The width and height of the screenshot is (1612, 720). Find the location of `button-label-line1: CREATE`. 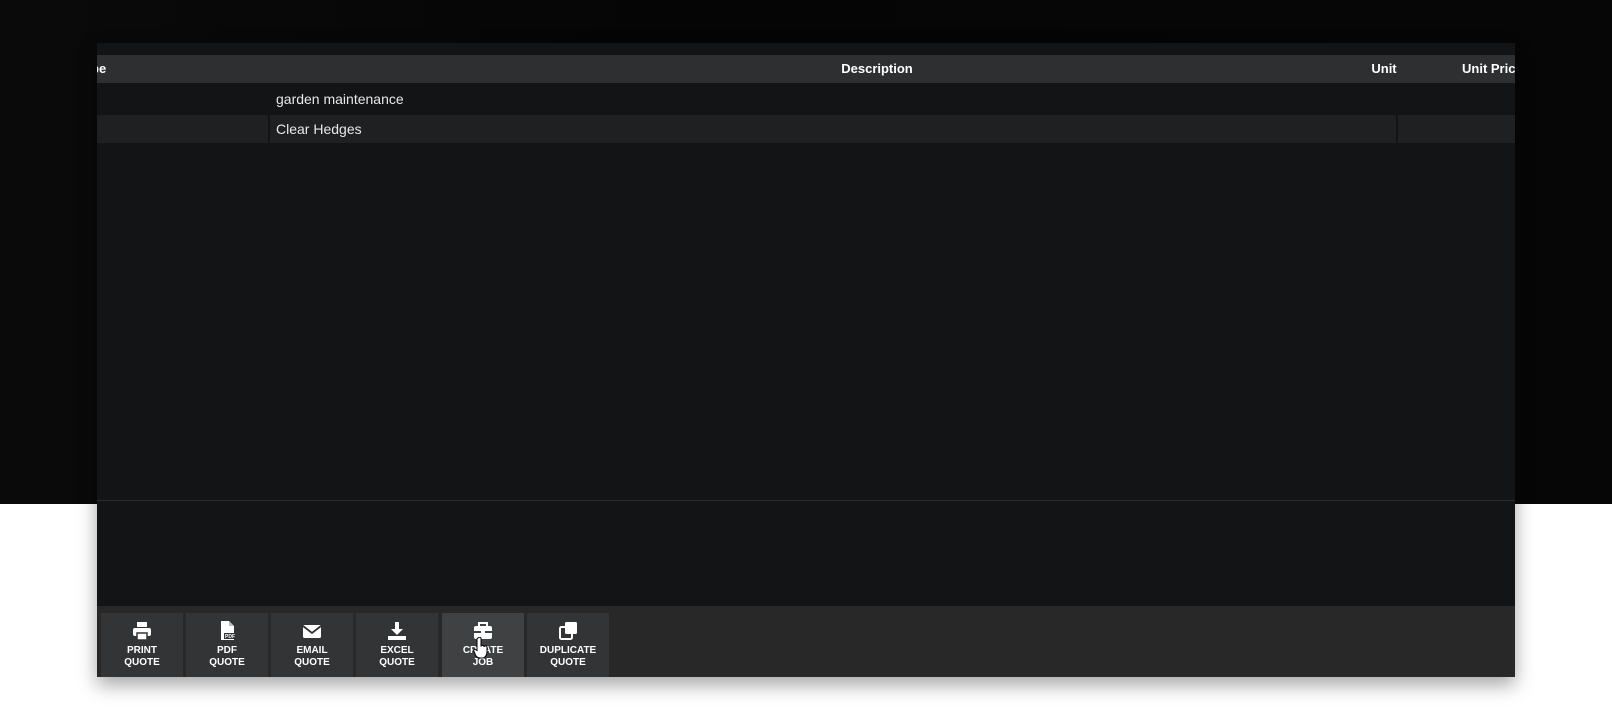

button-label-line1: CREATE is located at coordinates (483, 650).